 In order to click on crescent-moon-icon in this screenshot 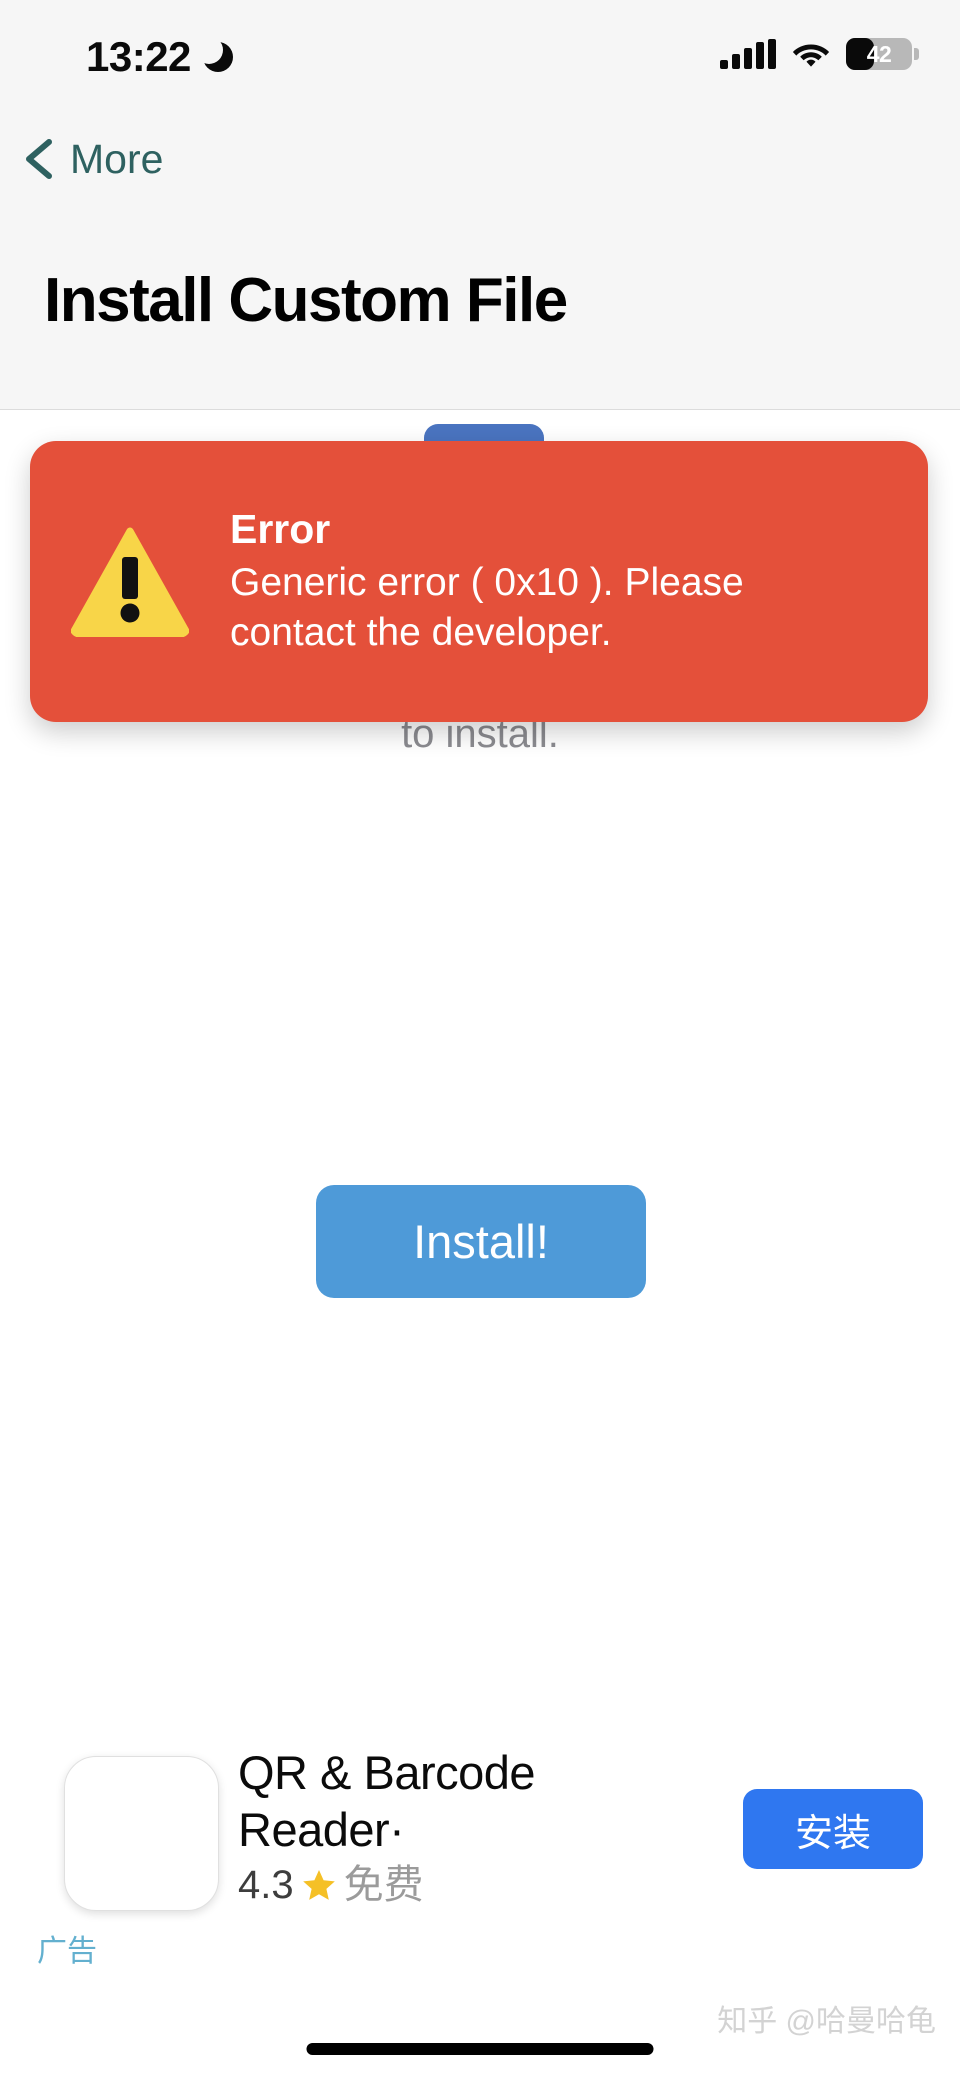, I will do `click(213, 54)`.